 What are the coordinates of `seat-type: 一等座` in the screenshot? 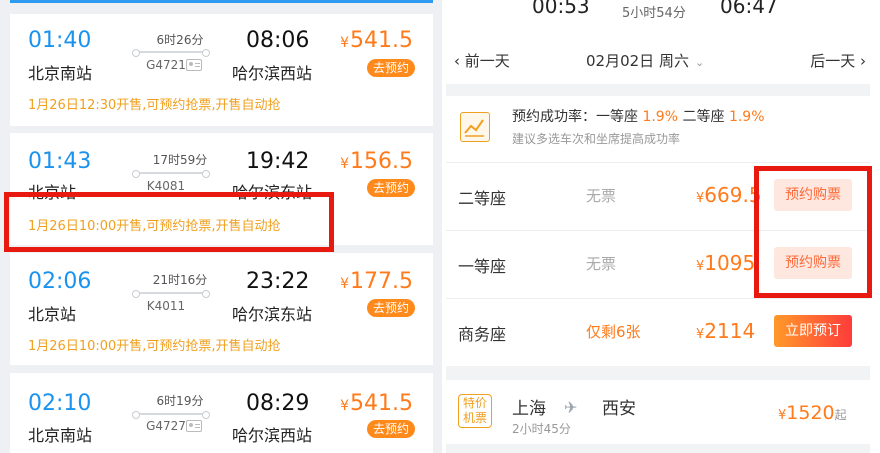 It's located at (482, 266).